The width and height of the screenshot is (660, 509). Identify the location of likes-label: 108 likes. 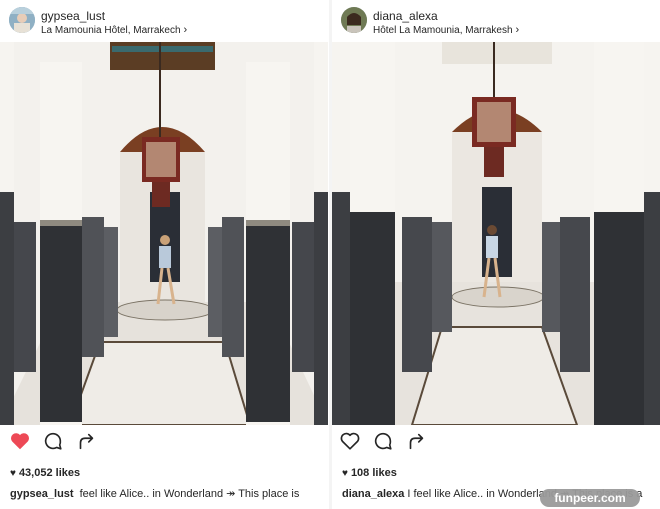
(373, 473).